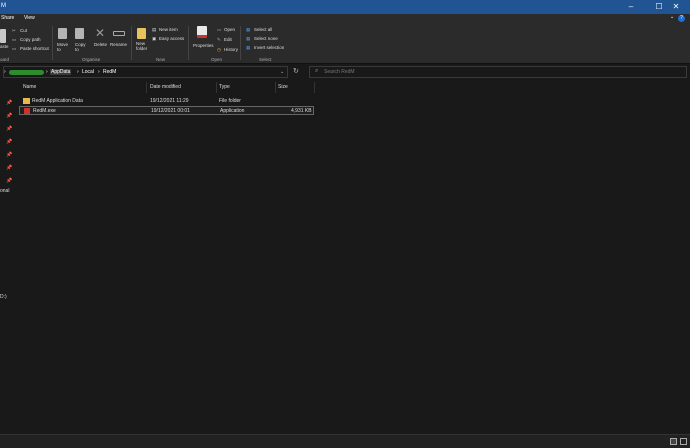 Image resolution: width=690 pixels, height=448 pixels. Describe the element at coordinates (296, 71) in the screenshot. I see `refresh-button: ↻` at that location.